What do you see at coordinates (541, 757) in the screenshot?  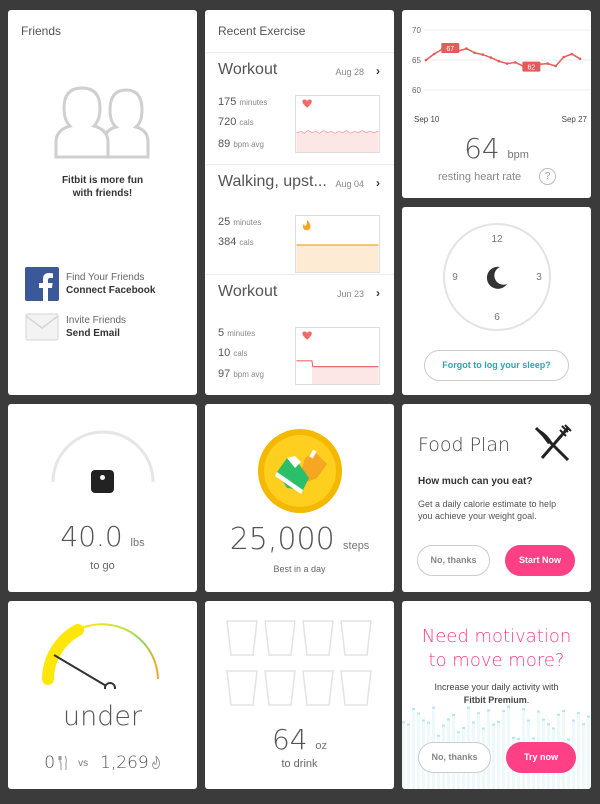 I see `try-now-button: Try now` at bounding box center [541, 757].